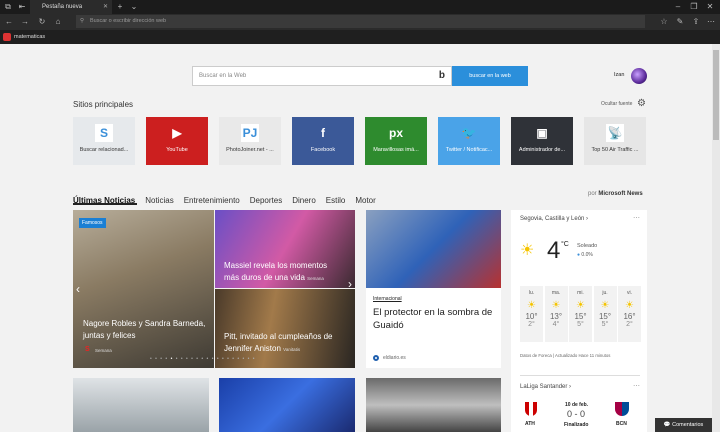 This screenshot has width=720, height=432. Describe the element at coordinates (22, 7) in the screenshot. I see `set-aside-icon: ⇤` at that location.